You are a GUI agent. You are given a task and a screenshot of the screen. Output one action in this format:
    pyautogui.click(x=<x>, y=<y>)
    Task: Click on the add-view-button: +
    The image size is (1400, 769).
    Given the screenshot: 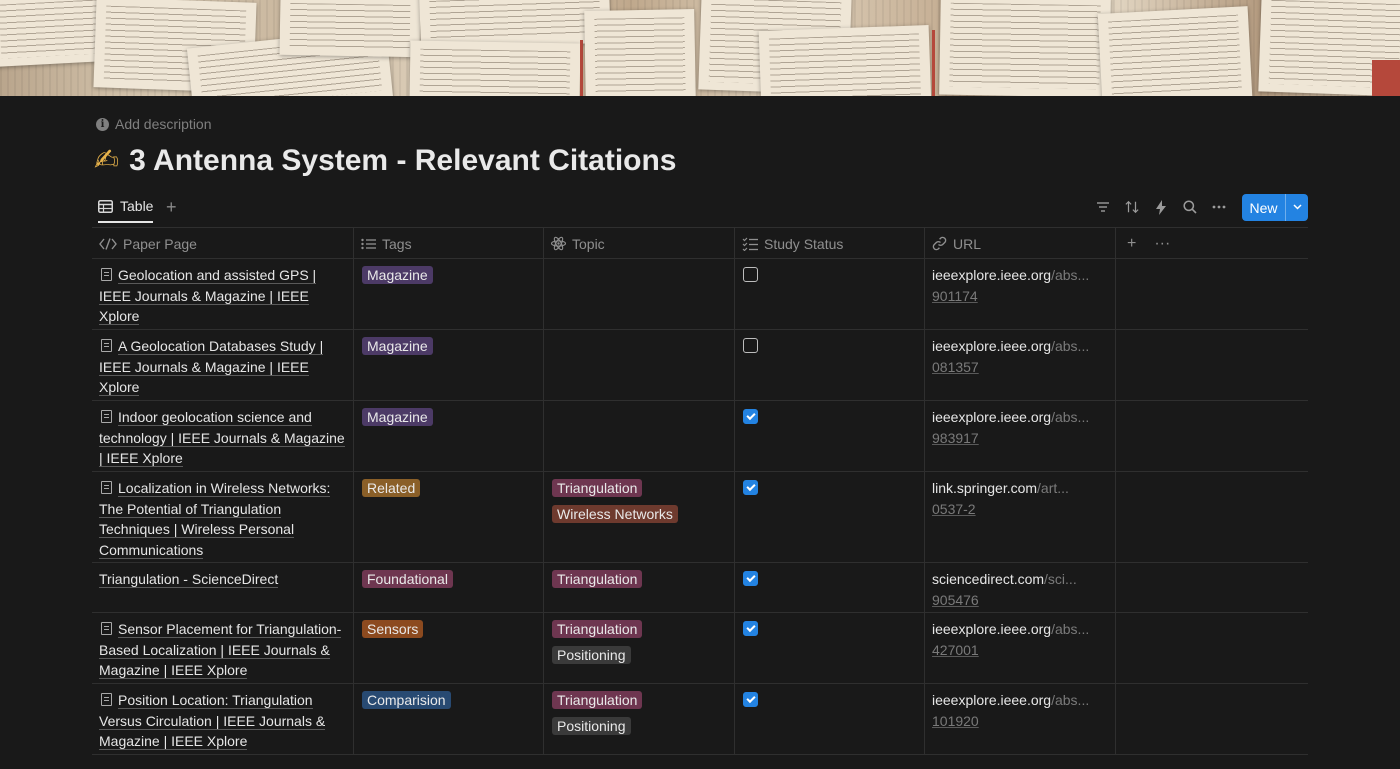 What is the action you would take?
    pyautogui.click(x=171, y=207)
    